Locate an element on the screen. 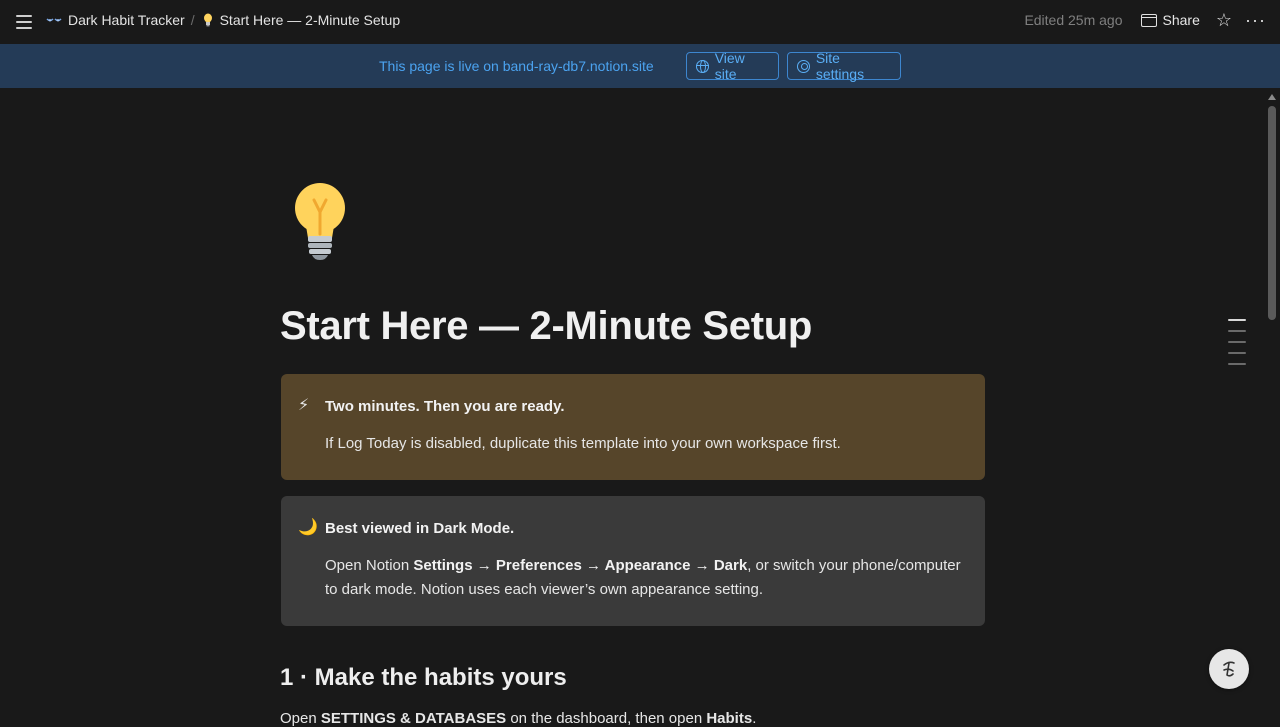  browser-window-icon is located at coordinates (1148, 20).